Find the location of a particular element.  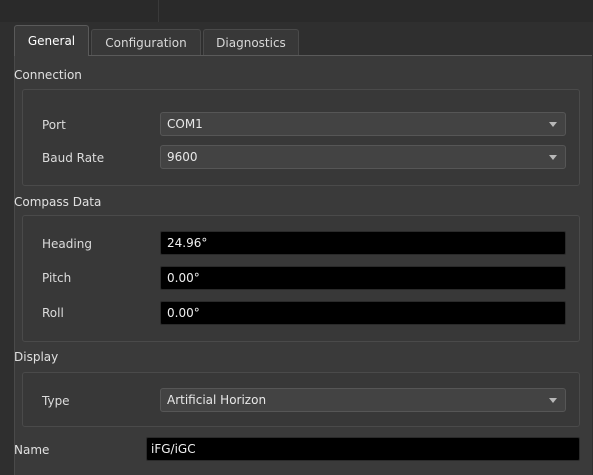

port-label: Port is located at coordinates (54, 125).